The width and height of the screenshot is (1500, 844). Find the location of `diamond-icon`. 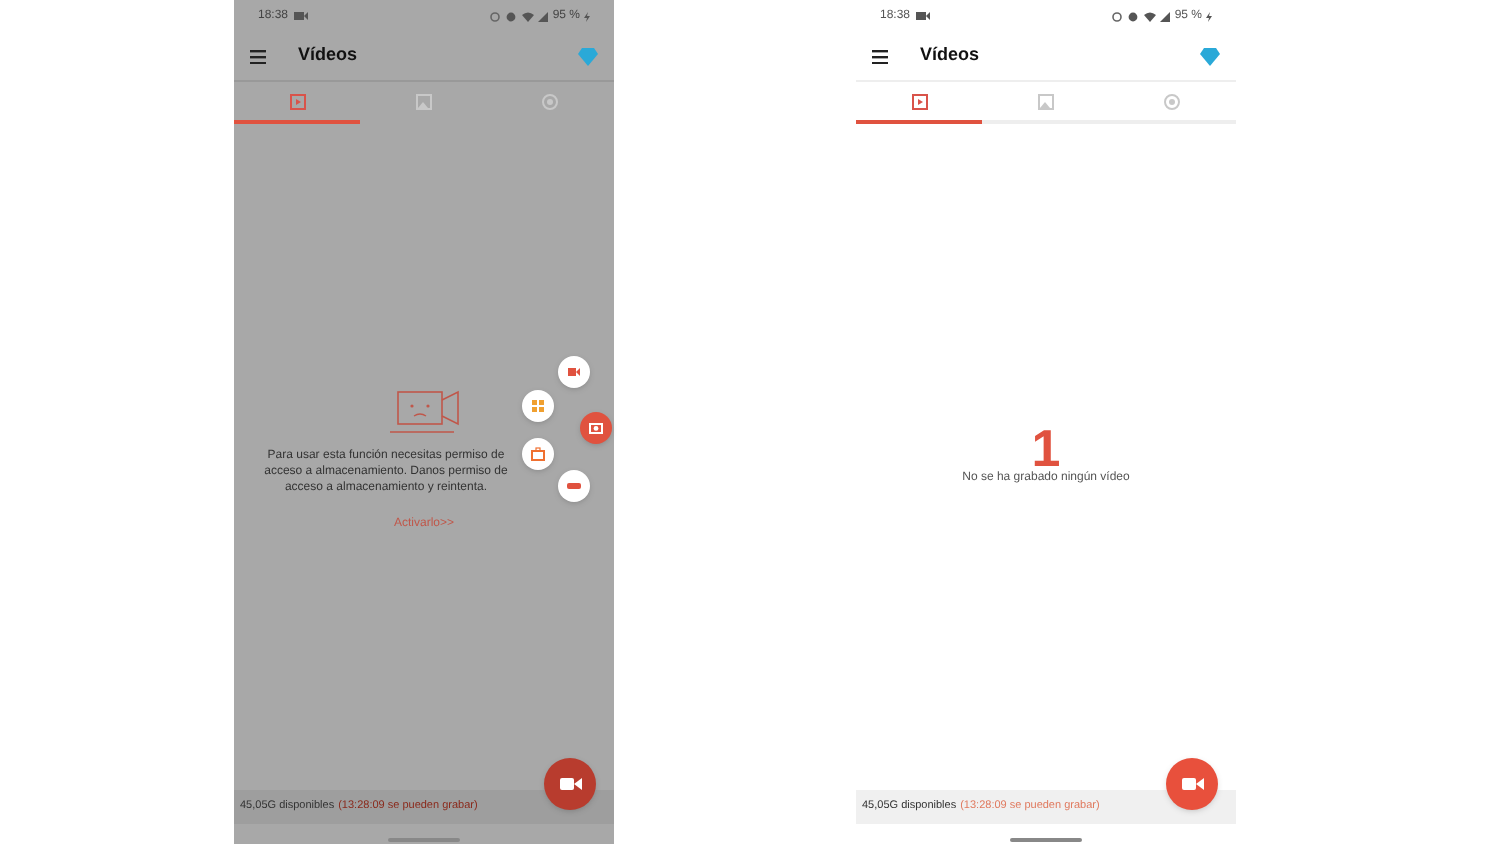

diamond-icon is located at coordinates (1210, 56).